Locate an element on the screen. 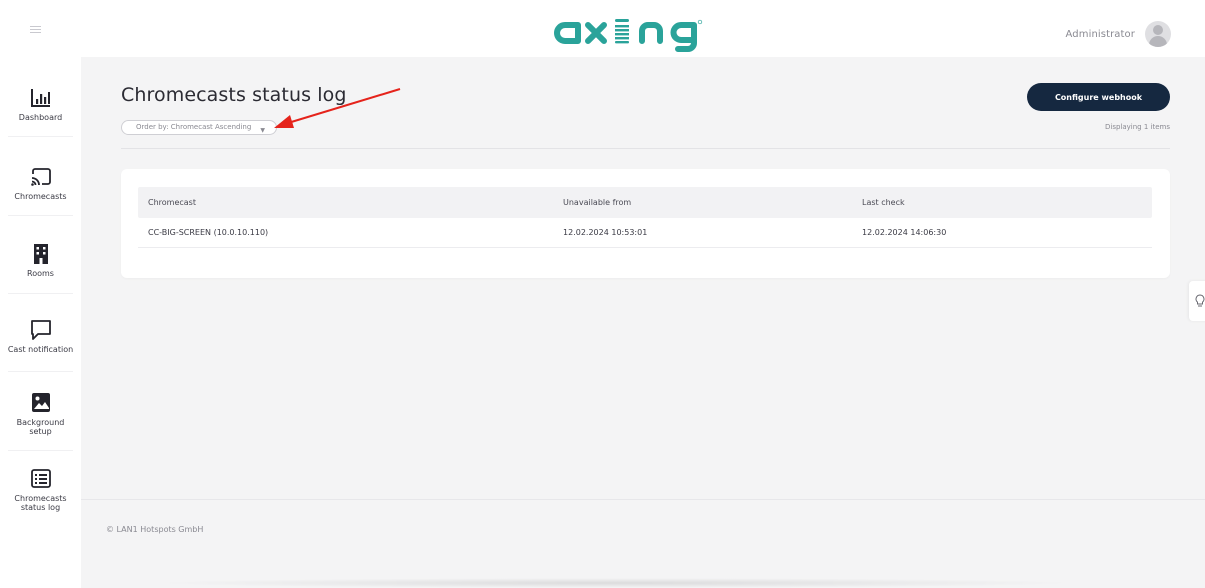 This screenshot has height=588, width=1205. displaying-count: Displaying 1 items is located at coordinates (1137, 127).